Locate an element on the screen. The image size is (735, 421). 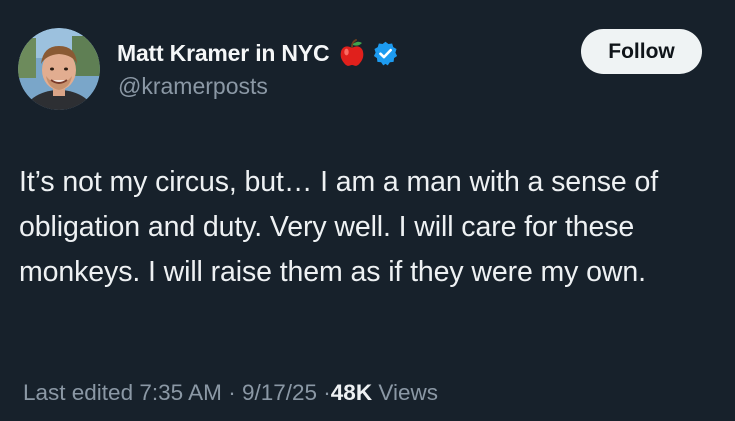
tweet-time: 7:35 AM is located at coordinates (180, 392).